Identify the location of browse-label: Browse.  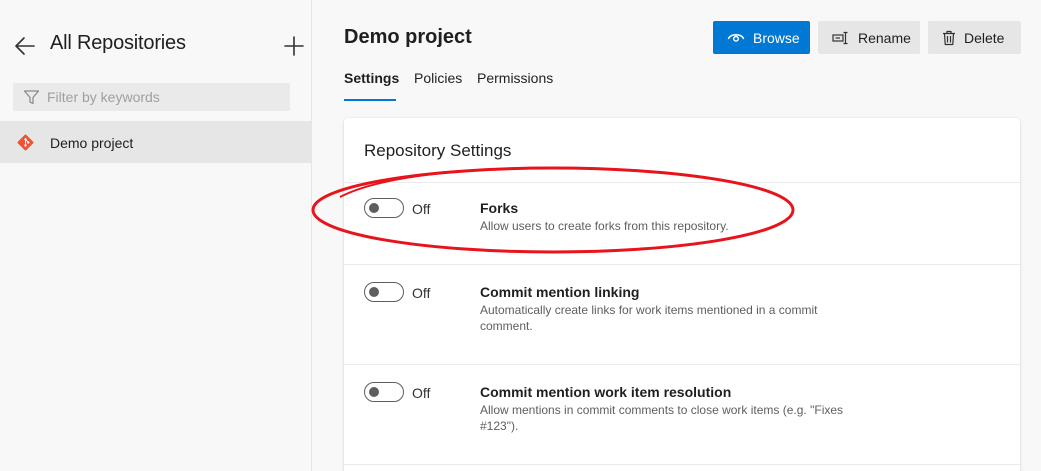
(776, 37).